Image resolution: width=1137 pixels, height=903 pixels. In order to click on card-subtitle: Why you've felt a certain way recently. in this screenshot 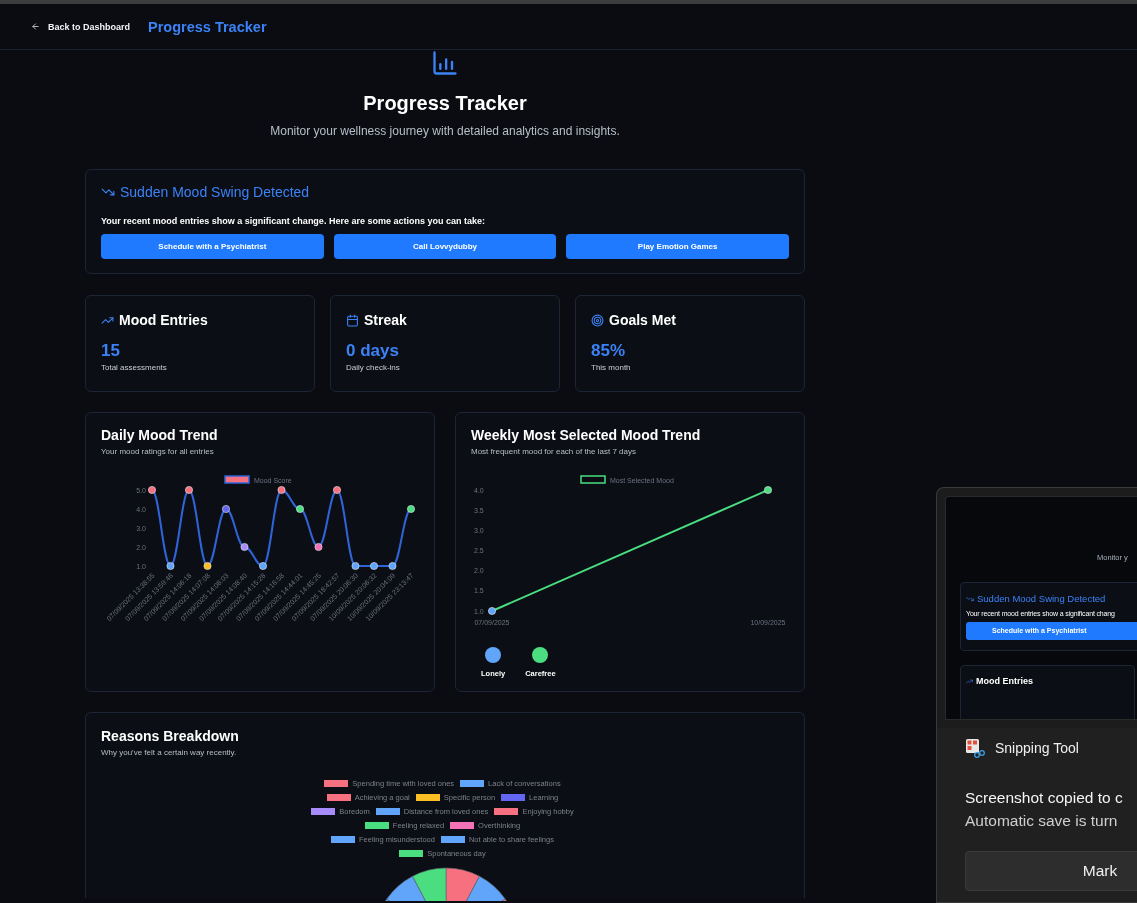, I will do `click(169, 752)`.